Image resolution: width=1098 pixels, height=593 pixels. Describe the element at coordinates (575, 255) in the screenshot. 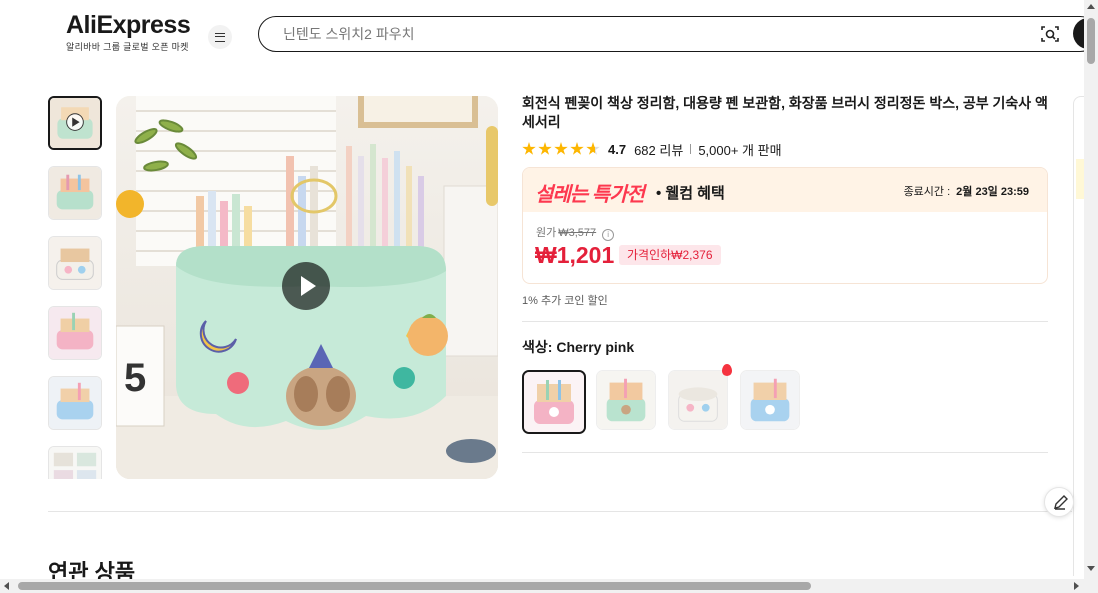

I see `current-price: ₩1,201` at that location.